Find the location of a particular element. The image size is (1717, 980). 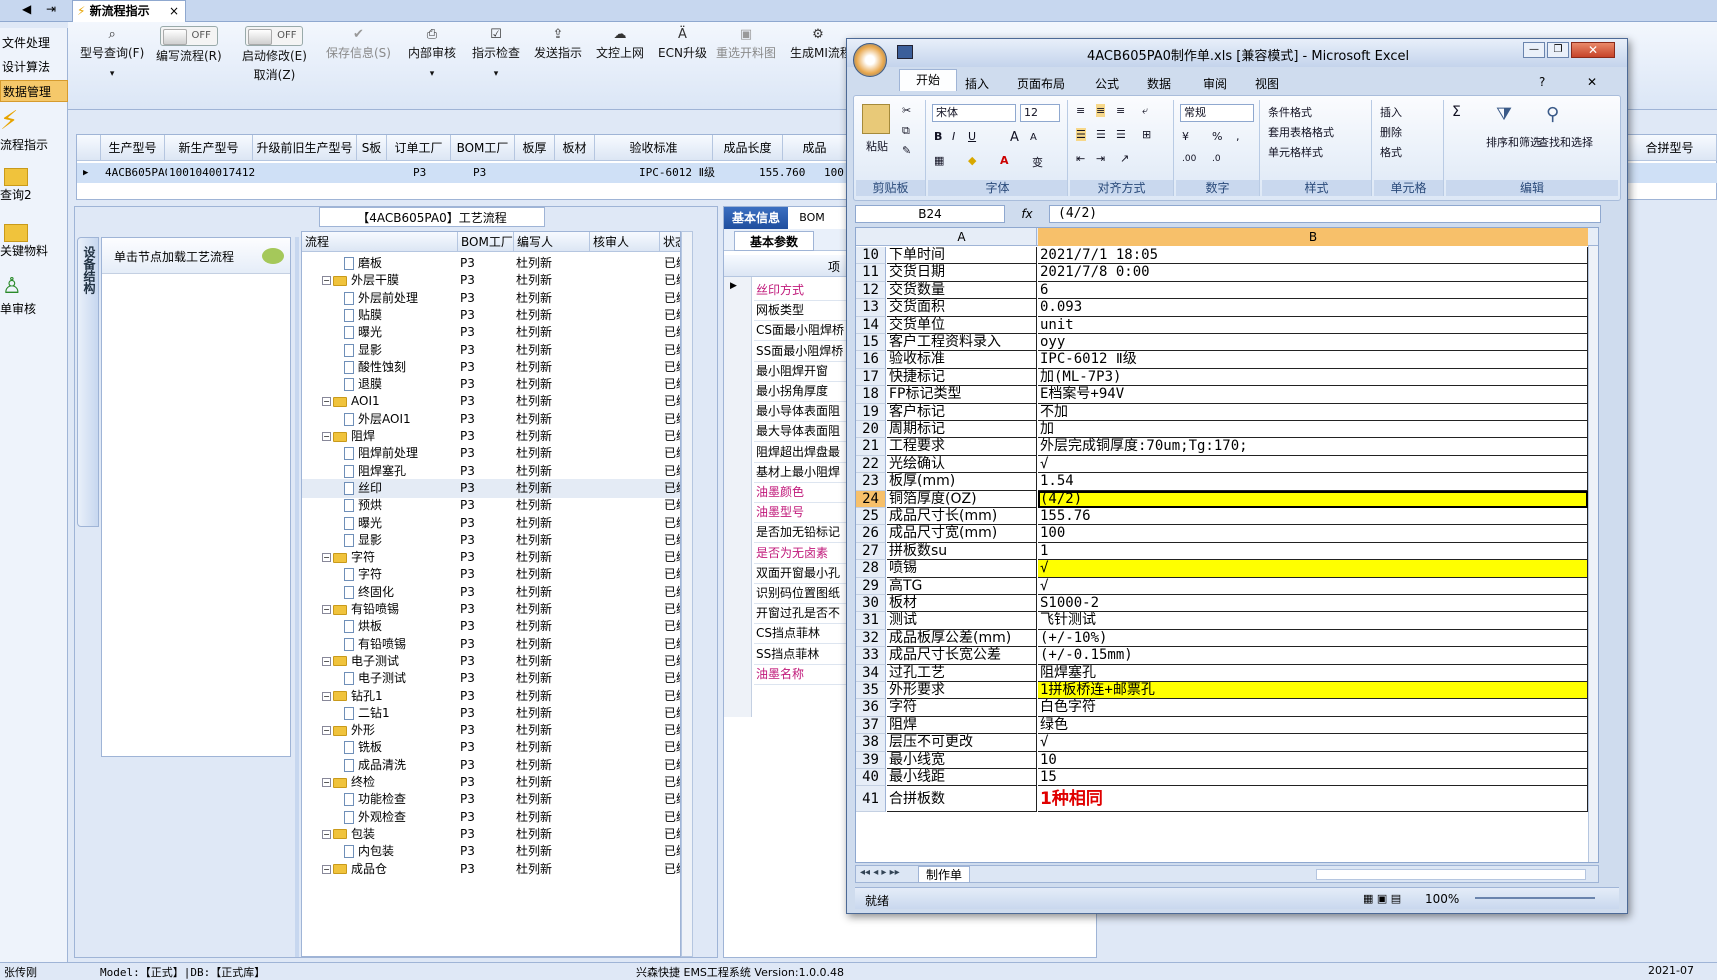

cell-b: 白色字符 is located at coordinates (1313, 708).